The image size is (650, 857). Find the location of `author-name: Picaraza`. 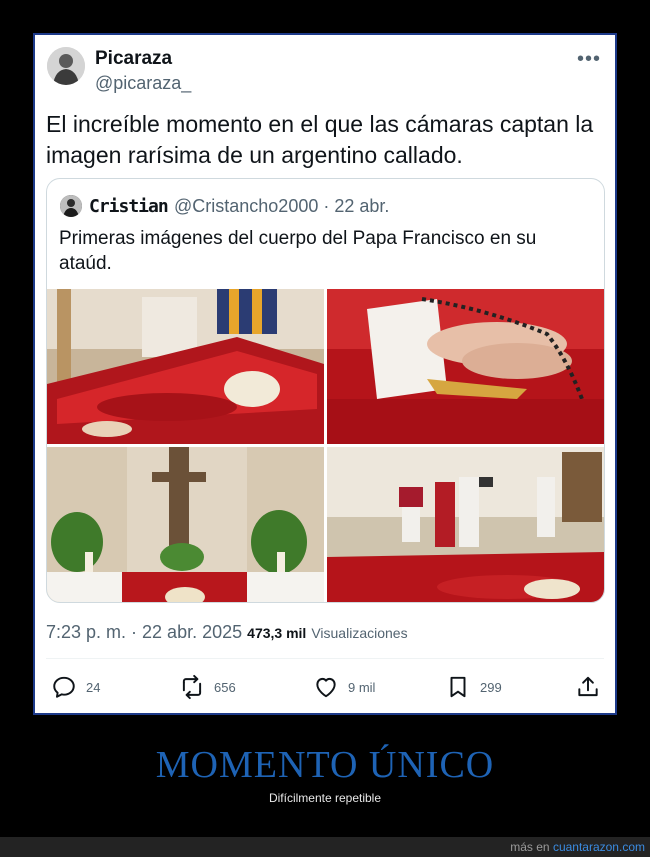

author-name: Picaraza is located at coordinates (133, 59).